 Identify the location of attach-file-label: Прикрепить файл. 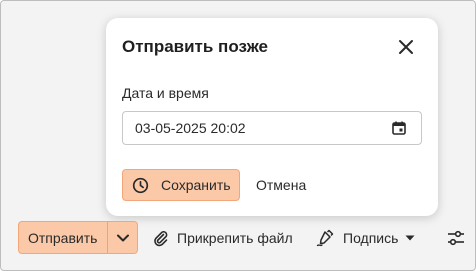
(235, 237).